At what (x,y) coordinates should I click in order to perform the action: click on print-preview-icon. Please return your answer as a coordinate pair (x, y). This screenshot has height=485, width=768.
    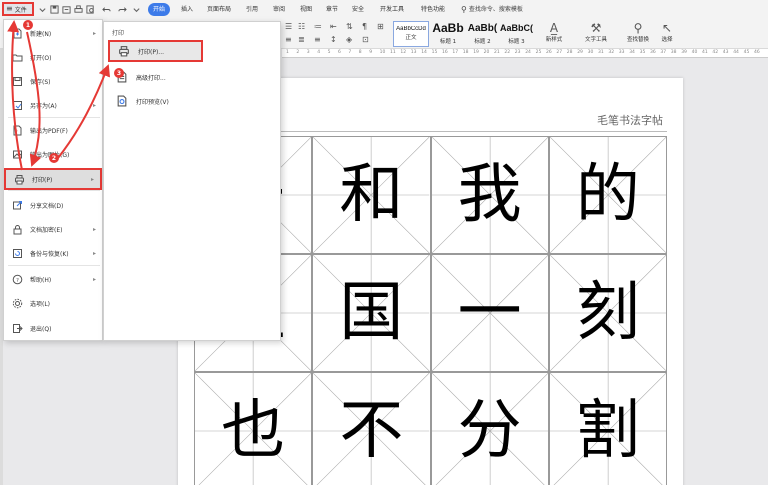
    Looking at the image, I should click on (90, 9).